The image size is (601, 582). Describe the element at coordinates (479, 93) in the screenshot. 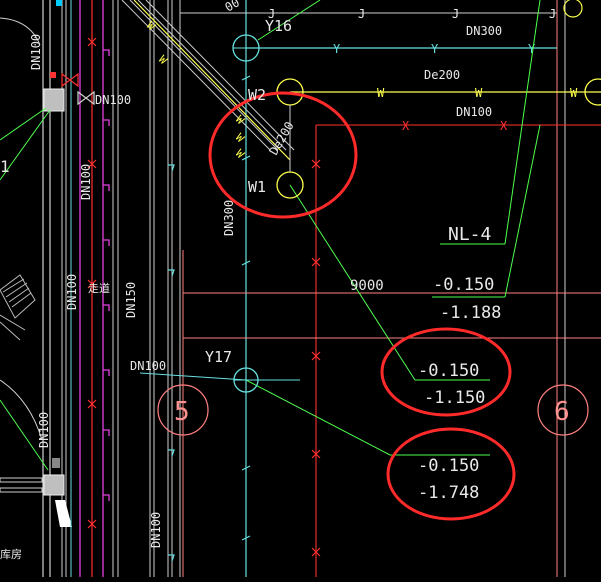

I see `w-code-2: W` at that location.